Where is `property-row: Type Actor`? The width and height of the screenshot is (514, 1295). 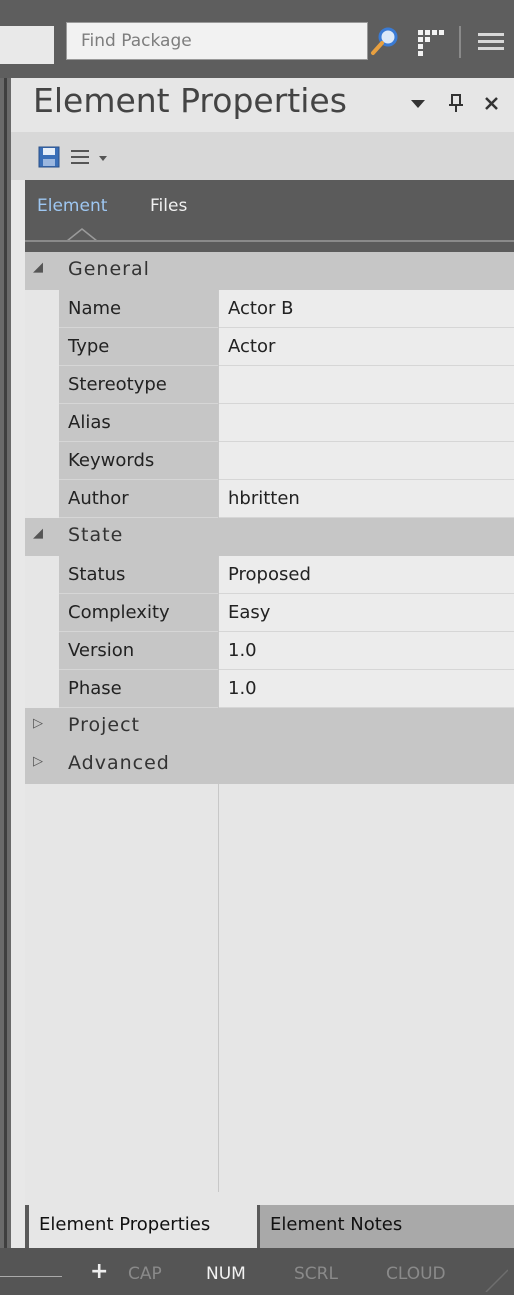 property-row: Type Actor is located at coordinates (269, 347).